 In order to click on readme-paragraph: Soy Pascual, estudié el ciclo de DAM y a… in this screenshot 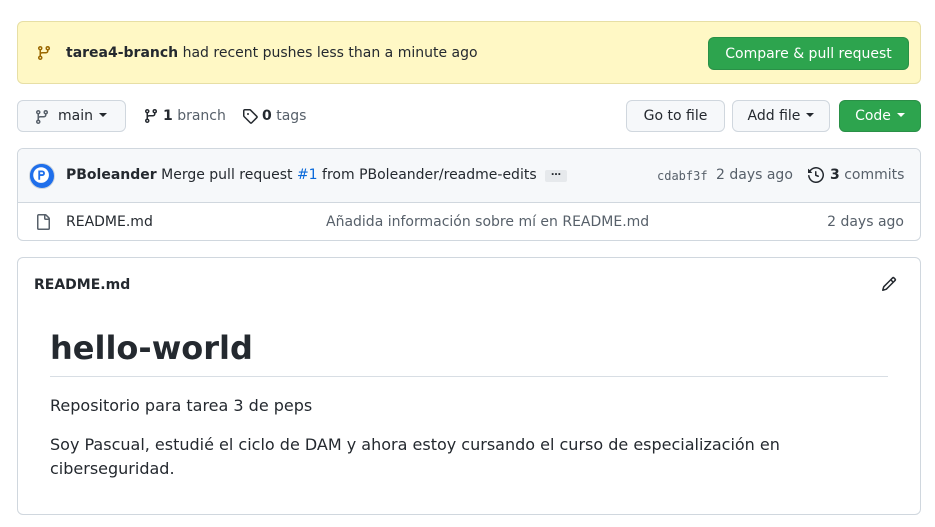, I will do `click(415, 456)`.